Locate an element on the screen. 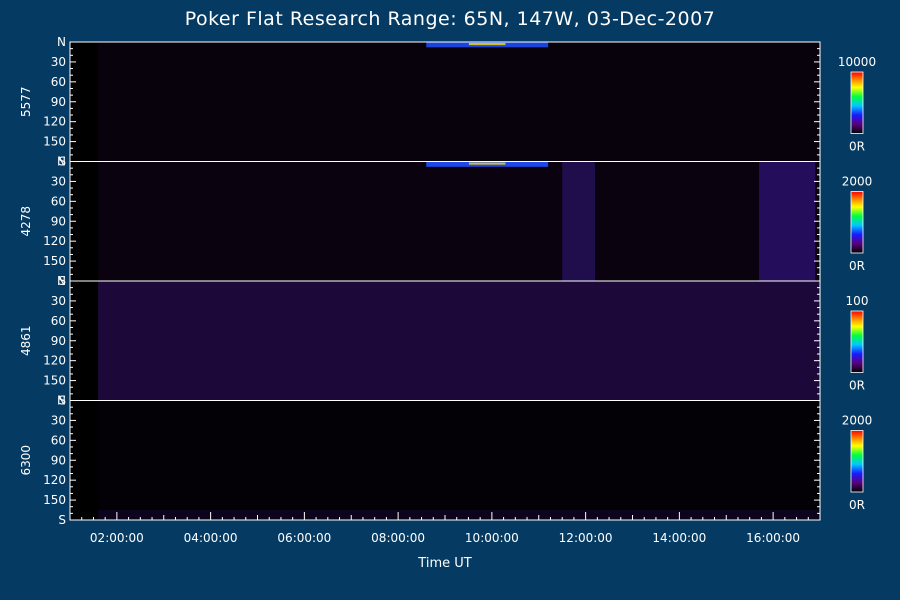 This screenshot has height=600, width=900. colorbar-min-label-6300: 0R is located at coordinates (857, 505).